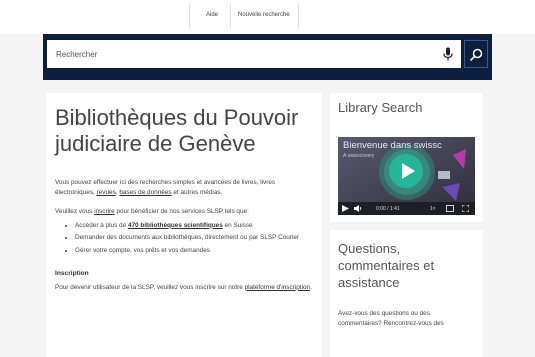 Image resolution: width=535 pixels, height=357 pixels. What do you see at coordinates (242, 54) in the screenshot?
I see `search-input` at bounding box center [242, 54].